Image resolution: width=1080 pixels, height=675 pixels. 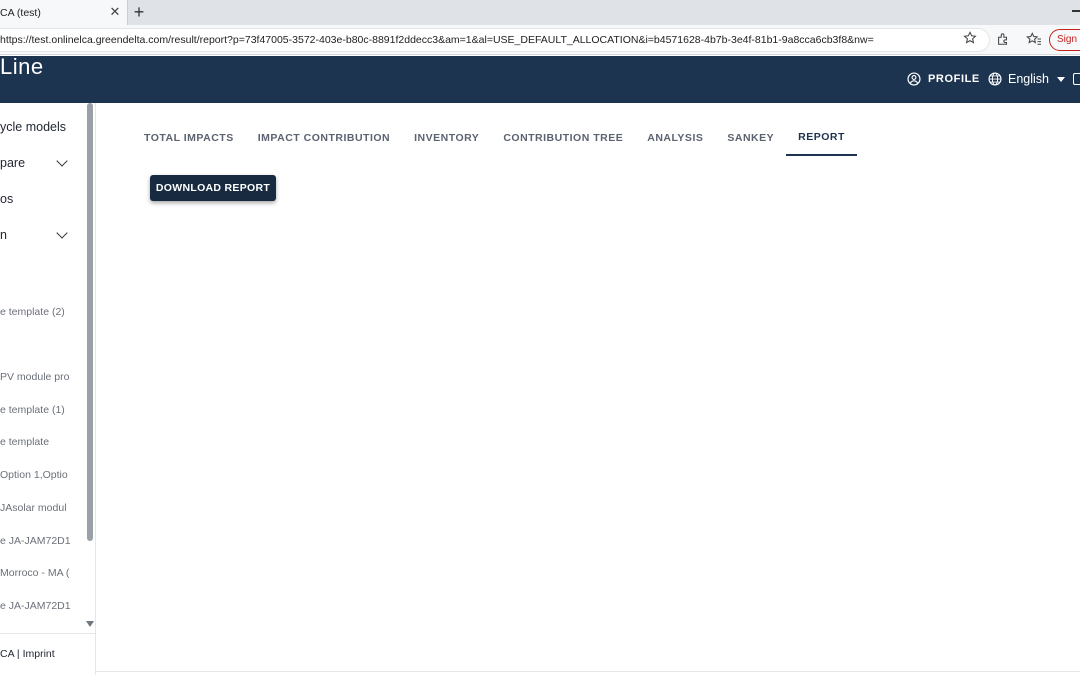 What do you see at coordinates (34, 475) in the screenshot?
I see `recent-item: Option 1,Optio` at bounding box center [34, 475].